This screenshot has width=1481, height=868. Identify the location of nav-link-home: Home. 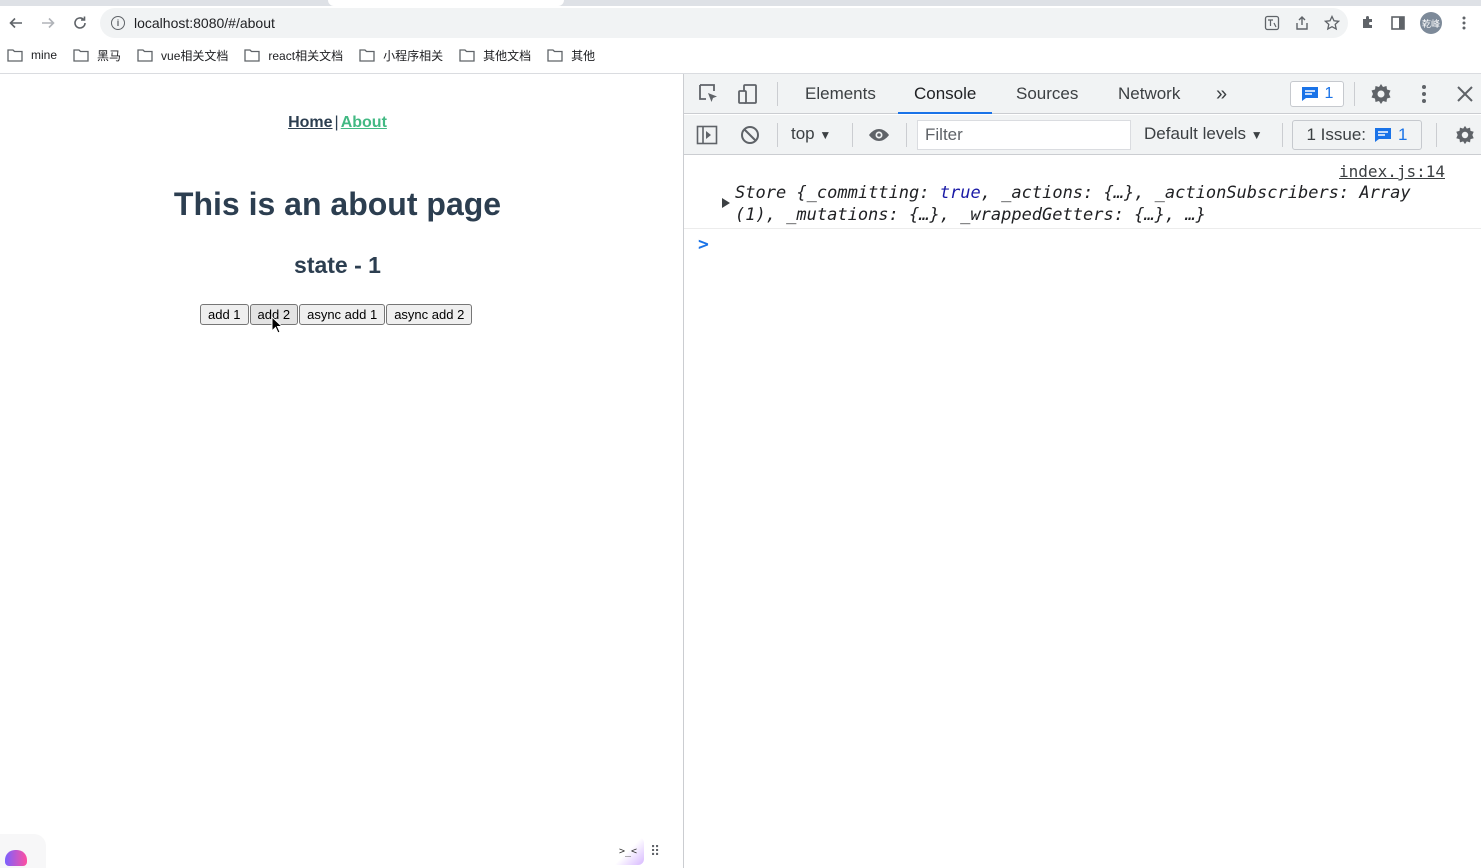
(310, 122).